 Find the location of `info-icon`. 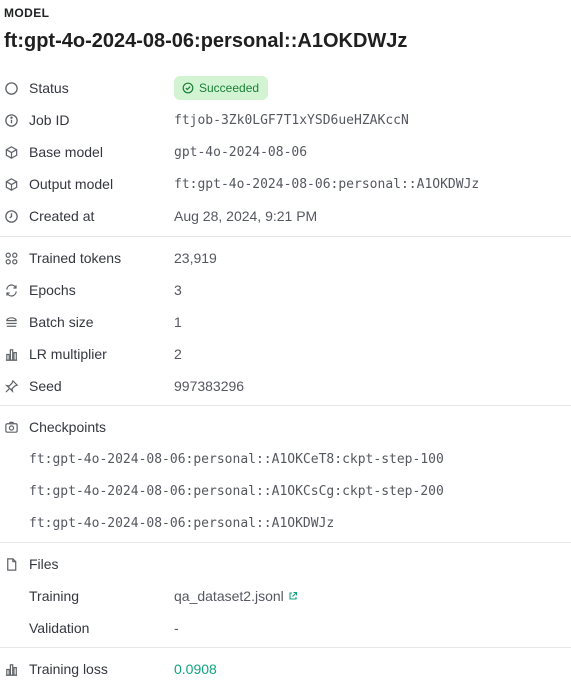

info-icon is located at coordinates (11, 120).